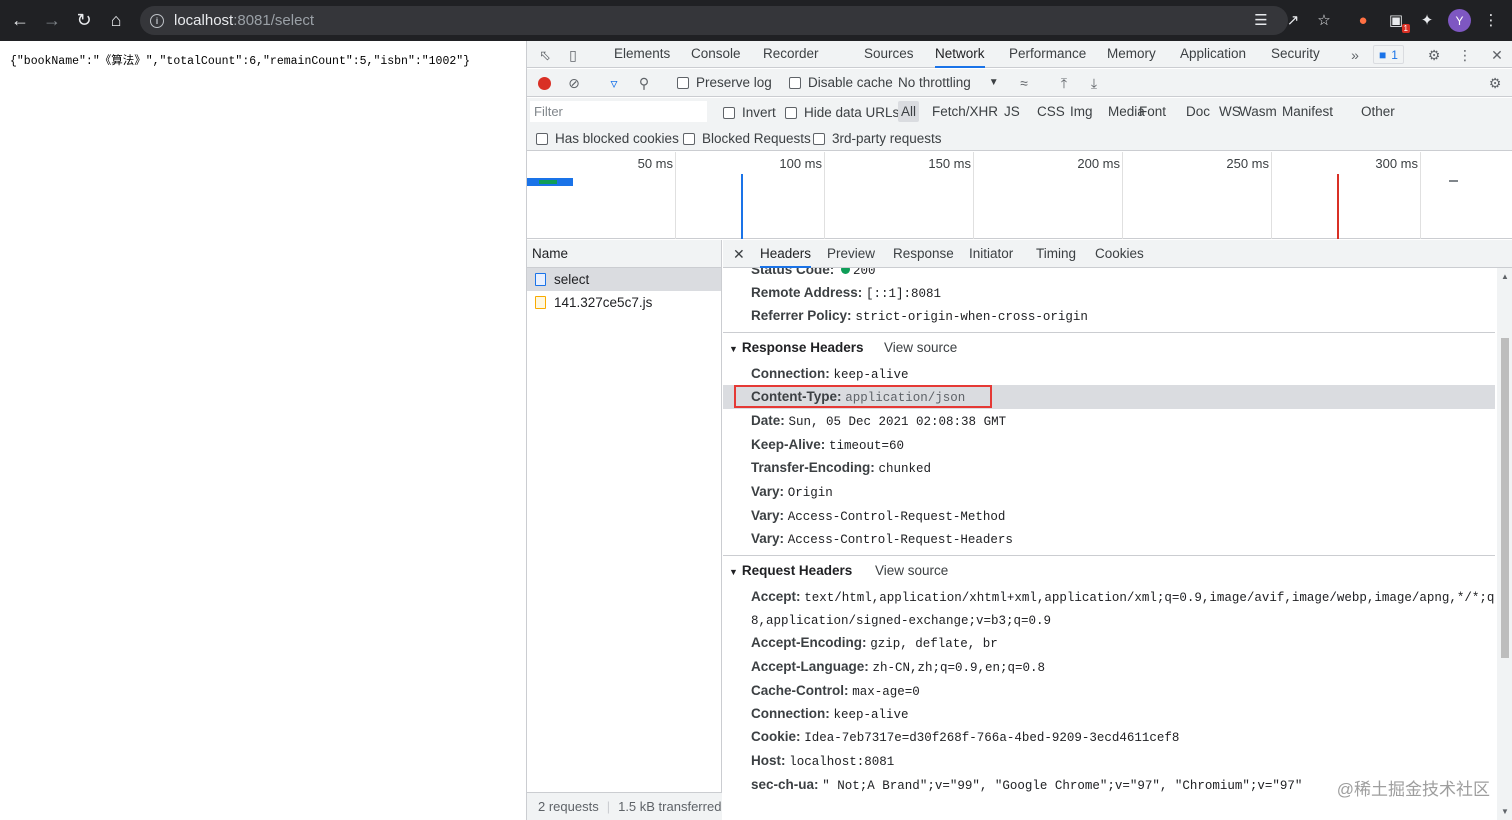  I want to click on back-arrow-icon: ←, so click(20, 21).